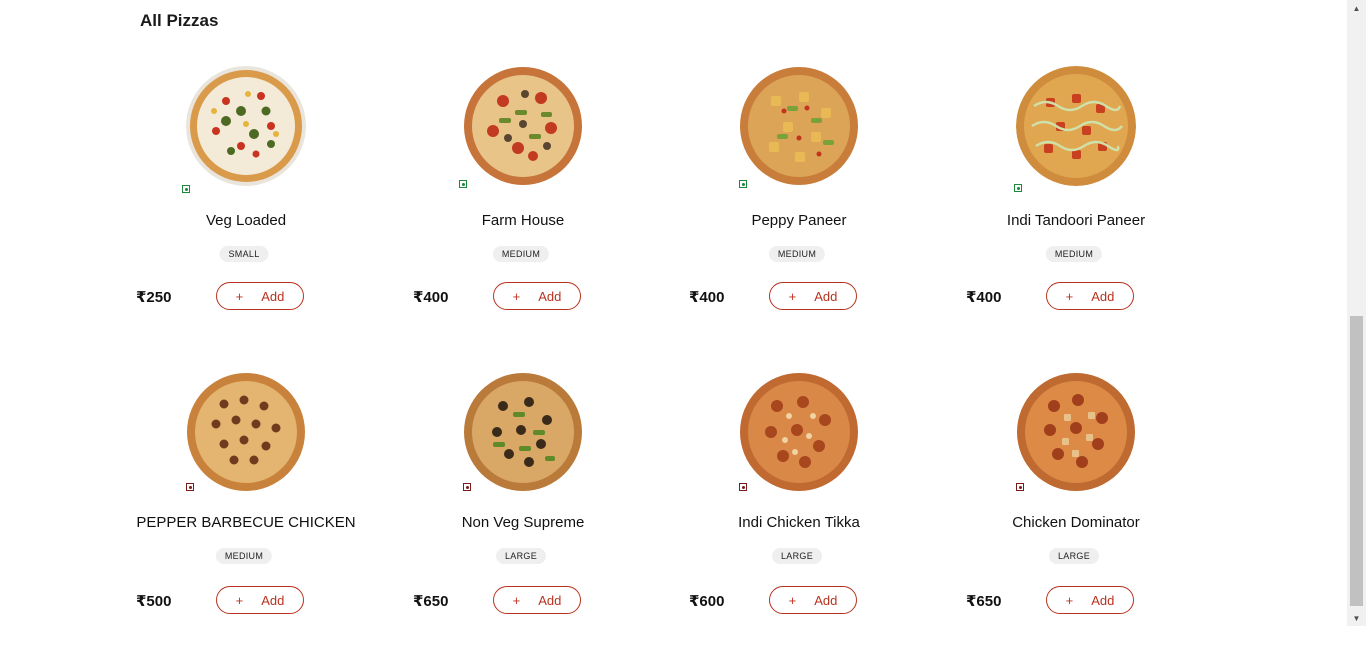  I want to click on pizza-card: Chicken Dominator LARGE ₹650 + Add, so click(1074, 522).